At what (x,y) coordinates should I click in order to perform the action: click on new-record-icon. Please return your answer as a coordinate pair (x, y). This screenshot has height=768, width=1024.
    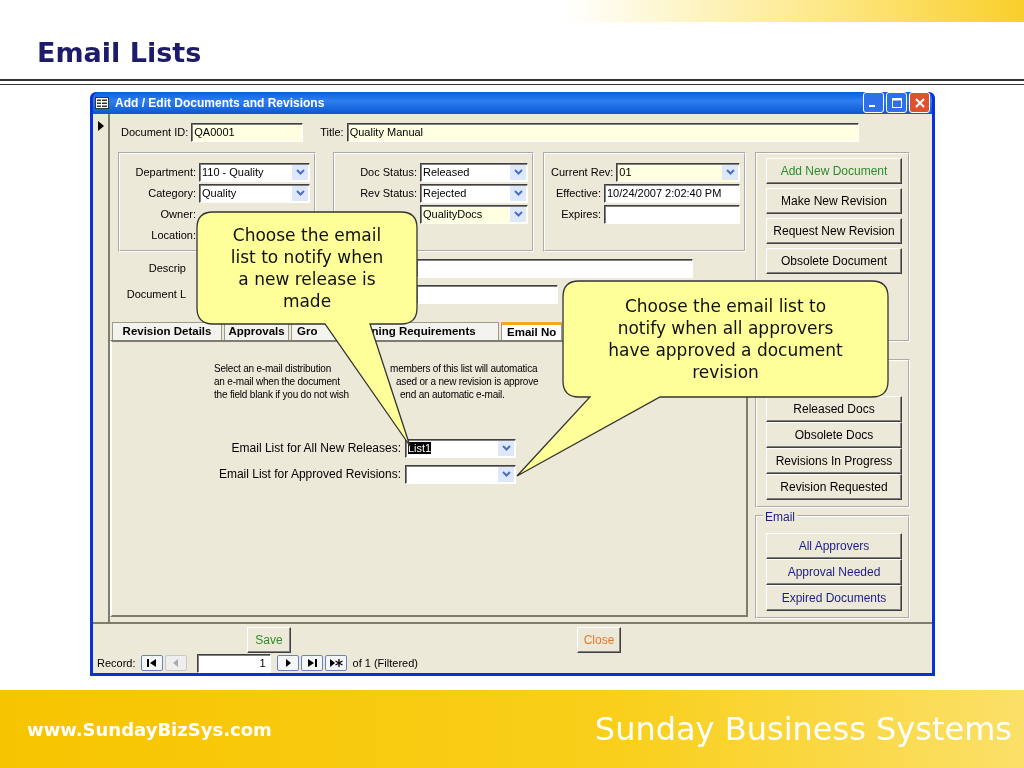
    Looking at the image, I should click on (335, 663).